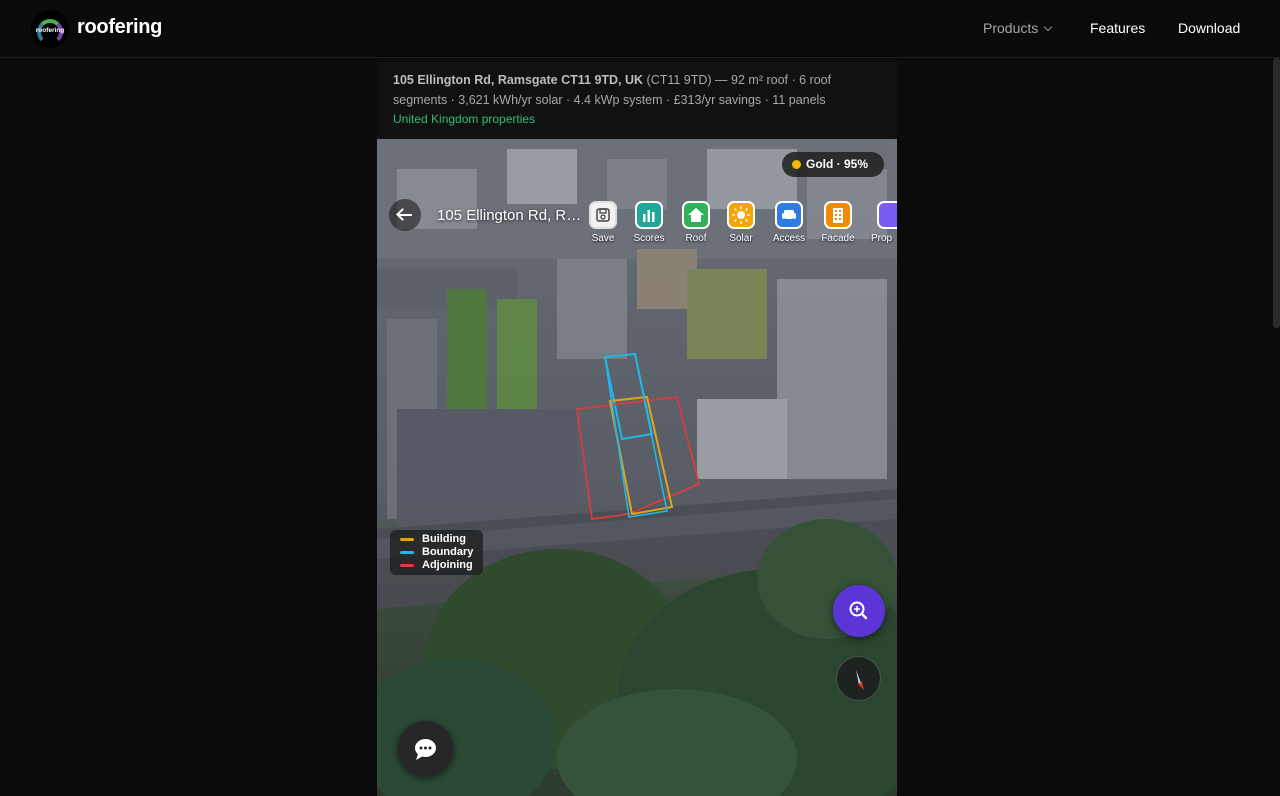 The width and height of the screenshot is (1280, 796). What do you see at coordinates (1276, 193) in the screenshot?
I see `page-scrollbar` at bounding box center [1276, 193].